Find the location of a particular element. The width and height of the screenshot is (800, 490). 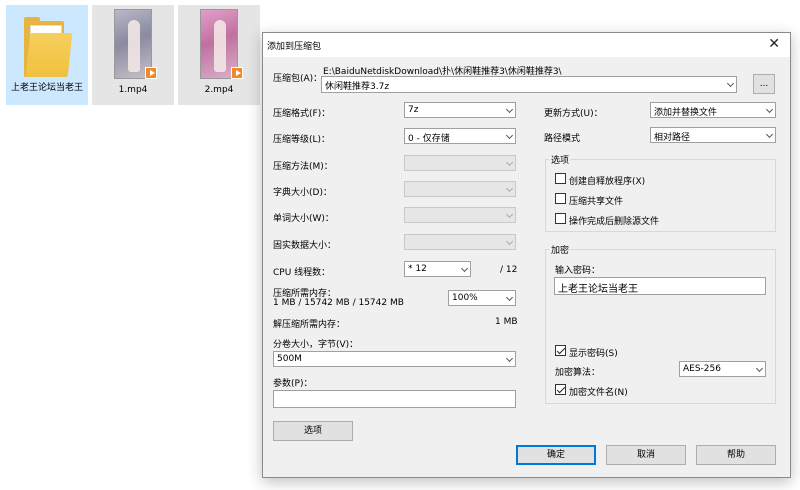

volume-combo: 500M is located at coordinates (394, 359).